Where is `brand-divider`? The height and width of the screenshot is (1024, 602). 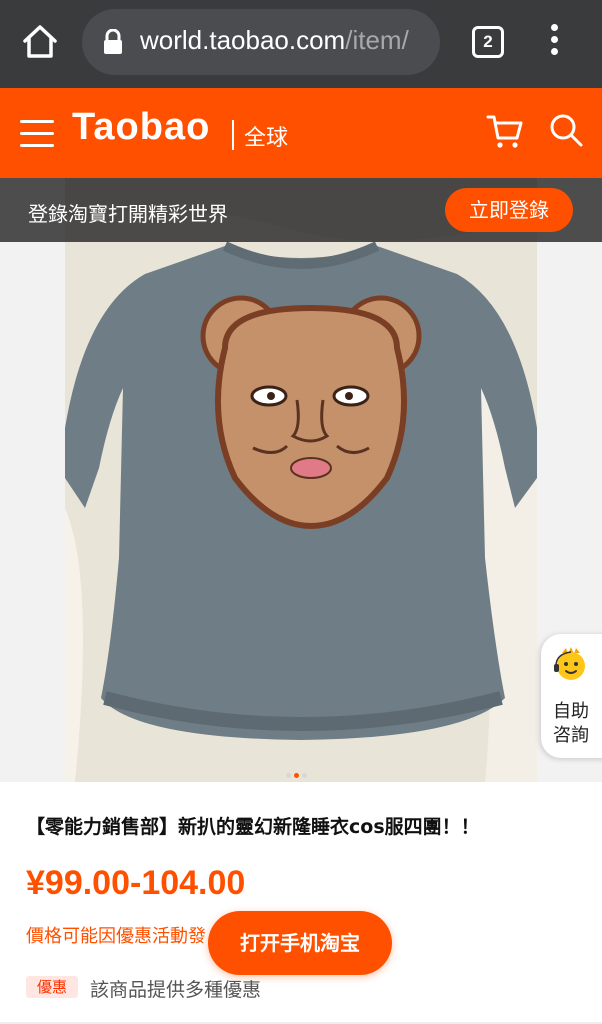
brand-divider is located at coordinates (233, 135).